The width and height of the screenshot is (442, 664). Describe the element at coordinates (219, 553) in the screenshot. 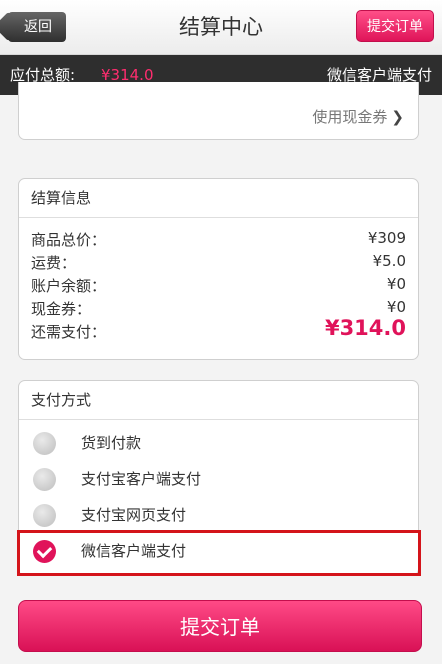

I see `selection-highlight-box` at that location.